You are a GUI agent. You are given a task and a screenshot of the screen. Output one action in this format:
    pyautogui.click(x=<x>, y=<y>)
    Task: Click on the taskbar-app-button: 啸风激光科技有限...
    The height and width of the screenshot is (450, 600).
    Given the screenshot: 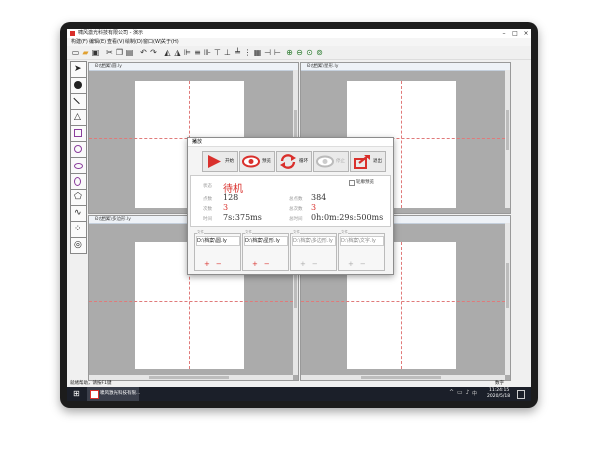 What is the action you would take?
    pyautogui.click(x=113, y=394)
    